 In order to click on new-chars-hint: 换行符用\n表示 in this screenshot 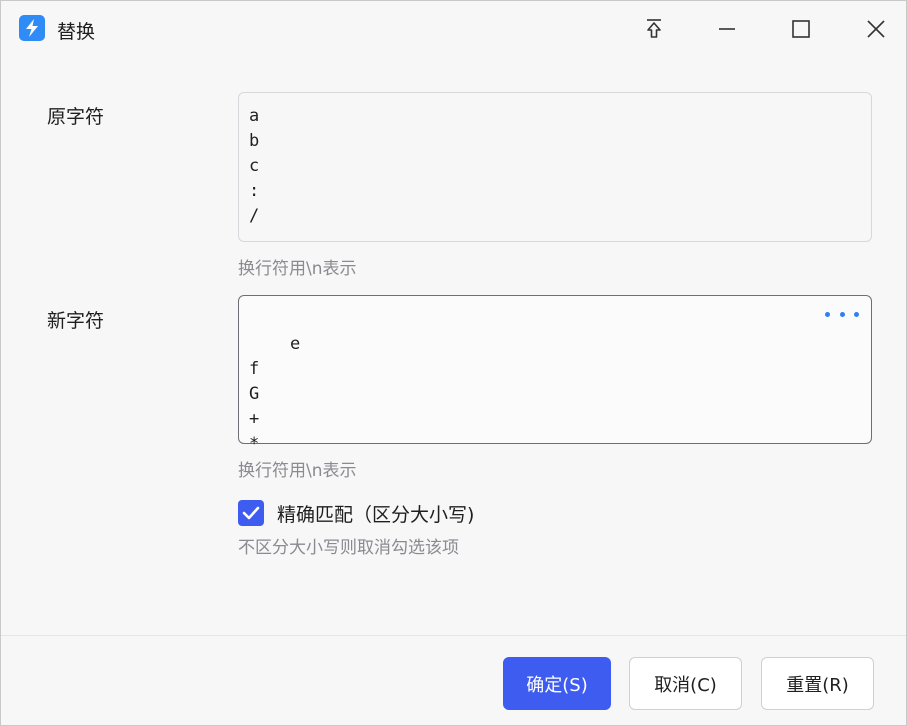, I will do `click(297, 471)`.